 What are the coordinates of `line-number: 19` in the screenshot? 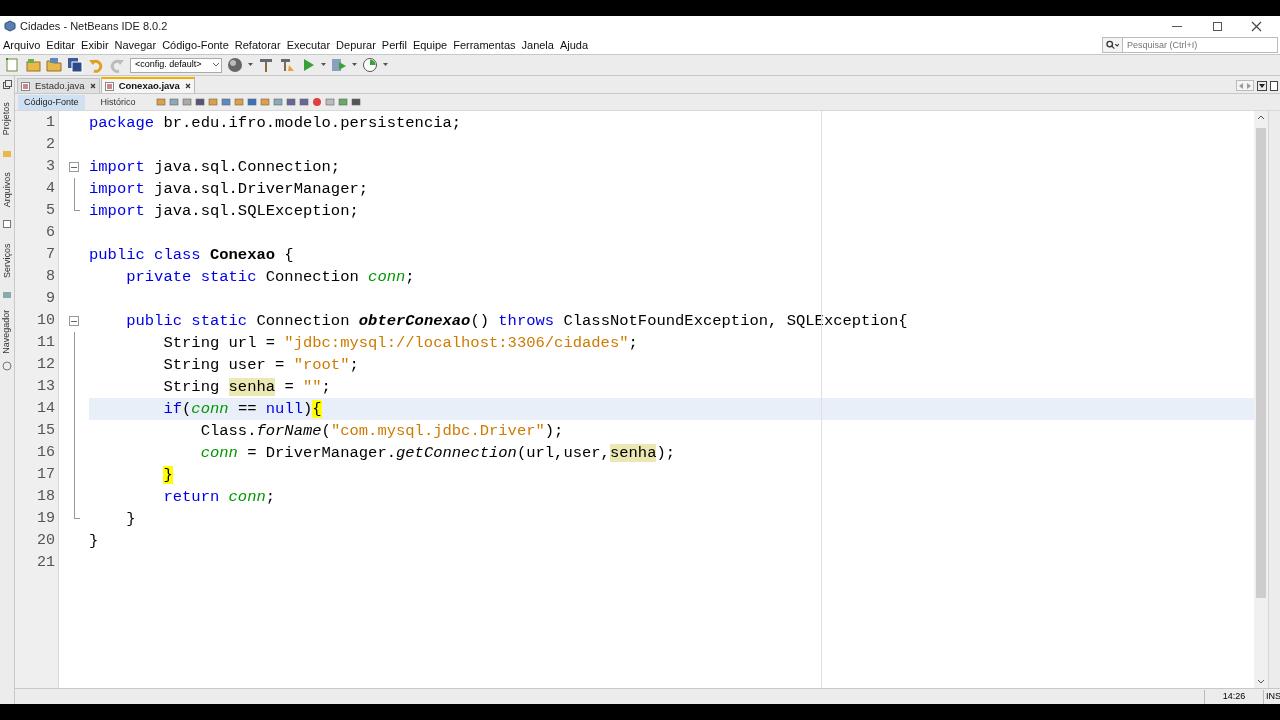 It's located at (46, 518).